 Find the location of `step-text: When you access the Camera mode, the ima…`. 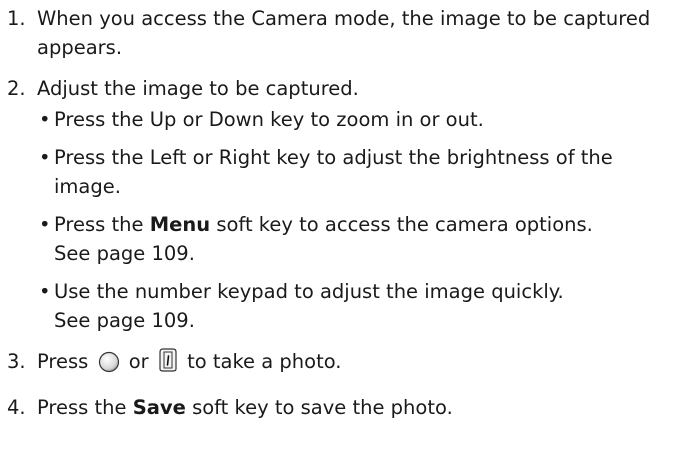

step-text: When you access the Camera mode, the ima… is located at coordinates (344, 33).